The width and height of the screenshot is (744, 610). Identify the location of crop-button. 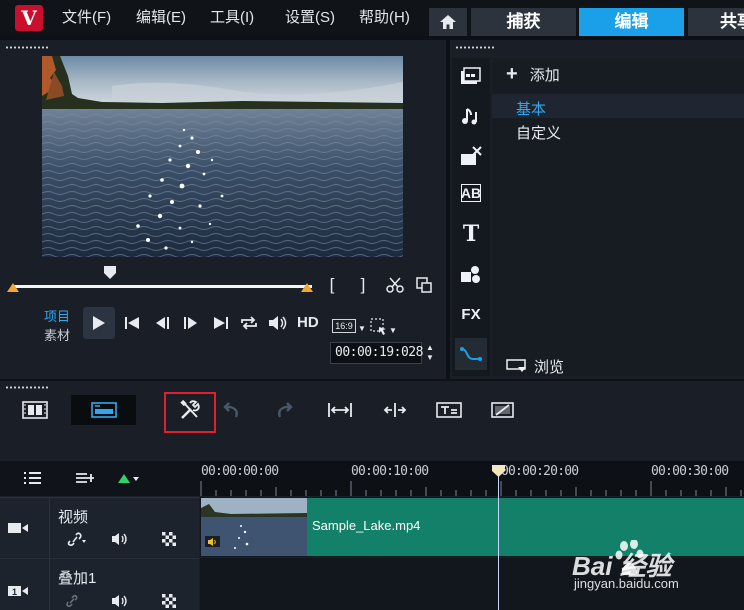
(503, 410).